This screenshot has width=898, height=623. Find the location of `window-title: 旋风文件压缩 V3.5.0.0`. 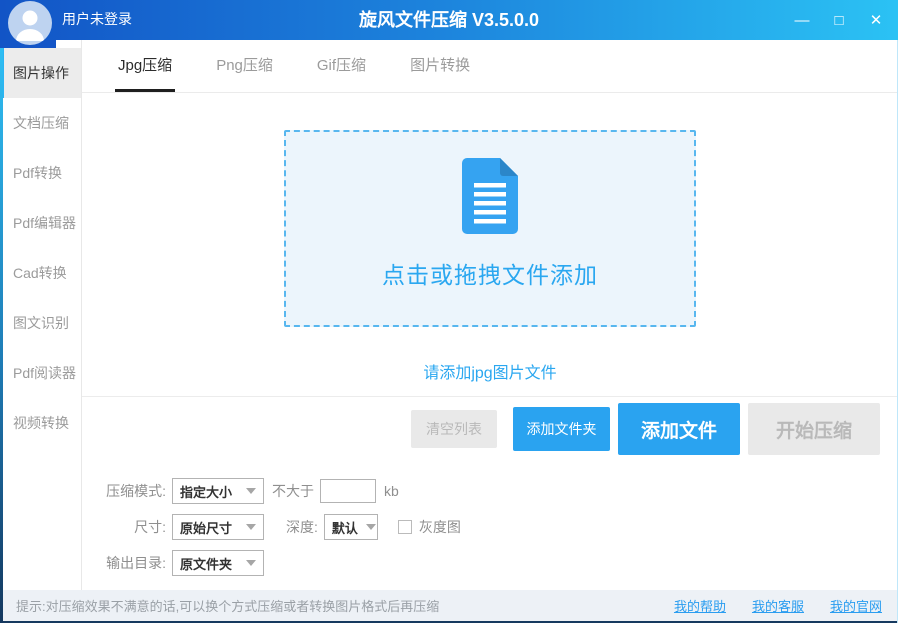

window-title: 旋风文件压缩 V3.5.0.0 is located at coordinates (449, 20).